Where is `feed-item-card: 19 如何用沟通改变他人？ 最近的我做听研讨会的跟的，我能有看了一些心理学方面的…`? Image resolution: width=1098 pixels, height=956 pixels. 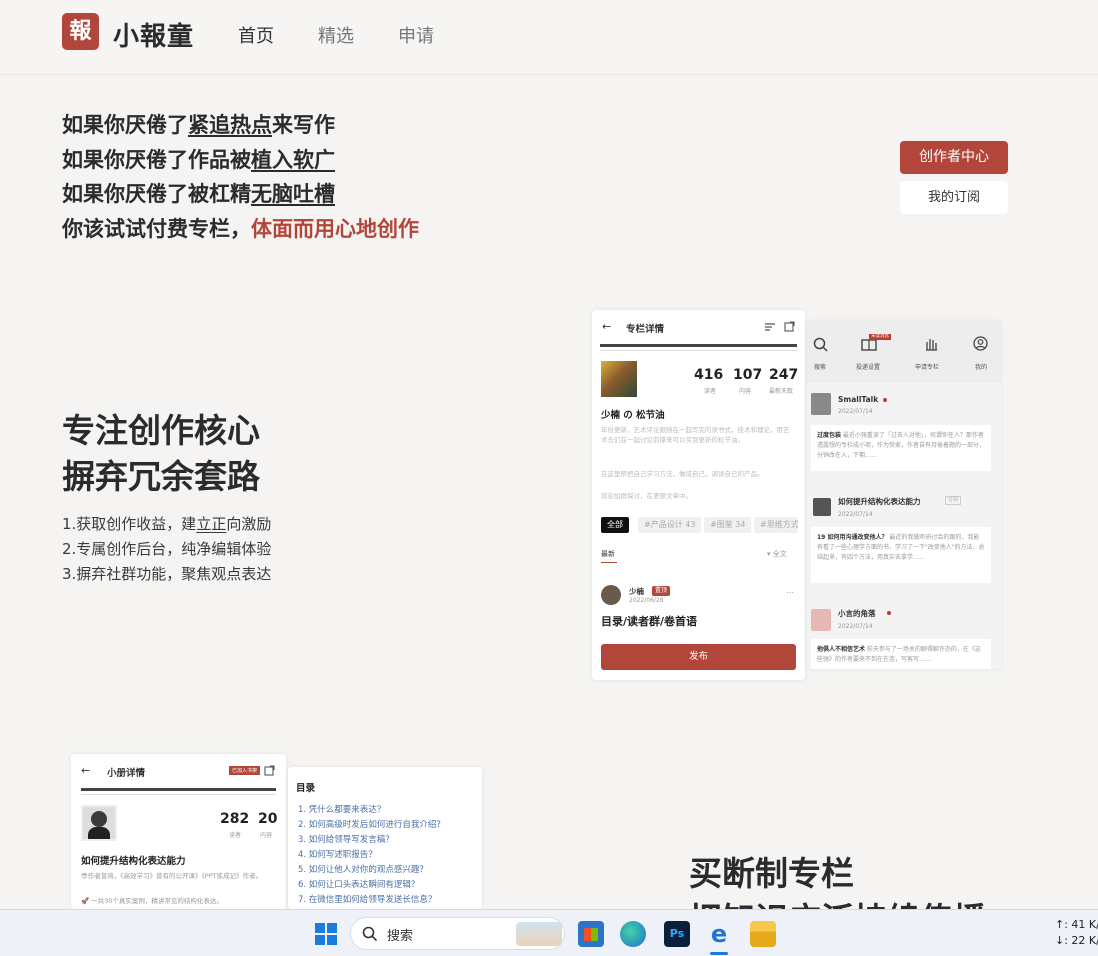
feed-item-card: 19 如何用沟通改变他人？ 最近的我做听研讨会的跟的，我能有看了一些心理学方面的… is located at coordinates (901, 555).